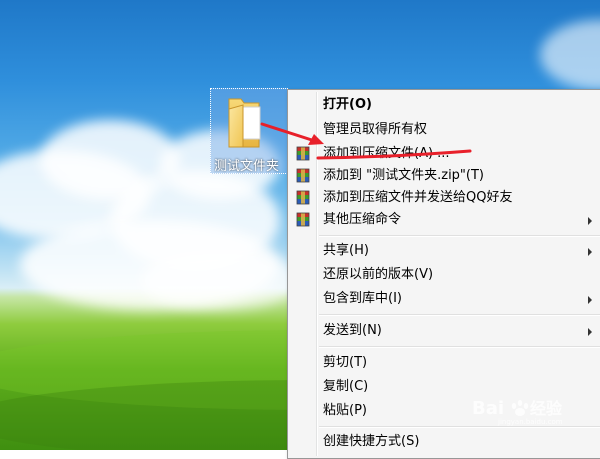  I want to click on menu-item-restore-versions: 还原以前的版本(V), so click(445, 275).